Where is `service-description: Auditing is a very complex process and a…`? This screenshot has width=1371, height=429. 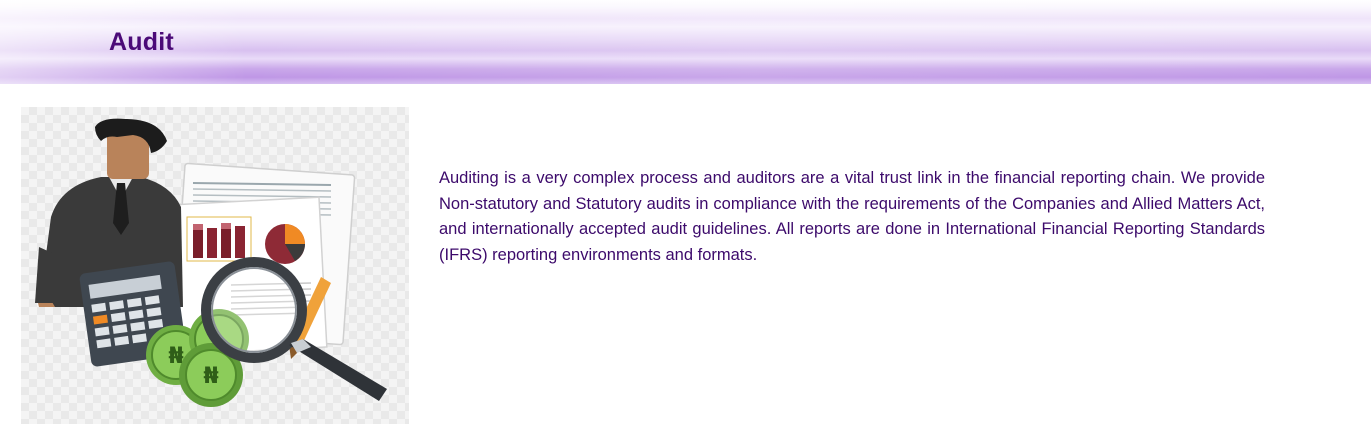 service-description: Auditing is a very complex process and a… is located at coordinates (852, 217).